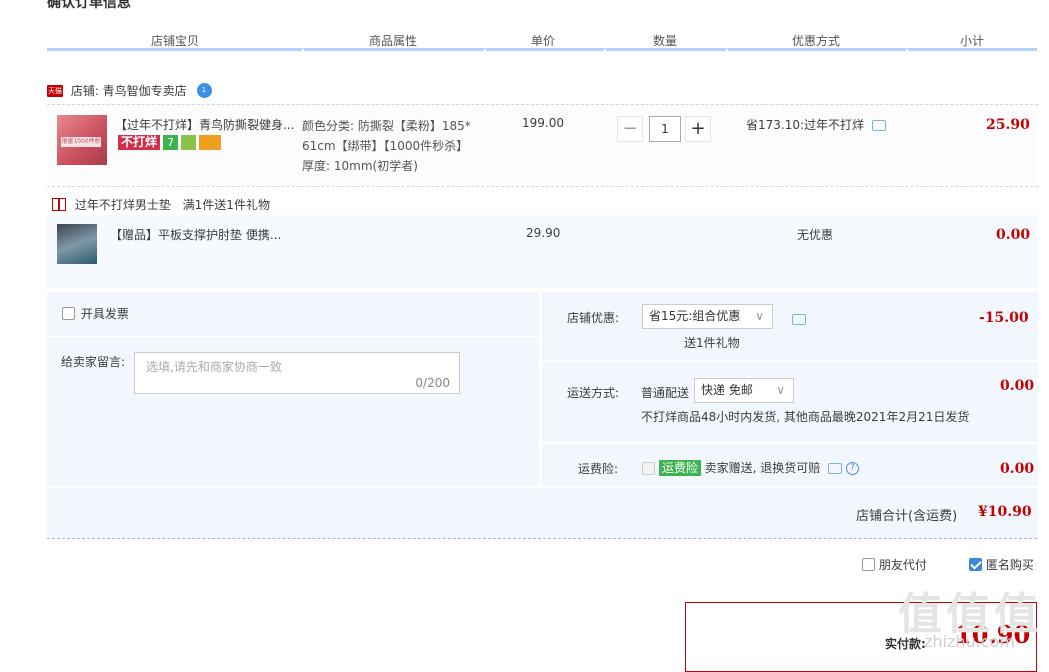 The image size is (1049, 672). I want to click on message-placeholder: 选填,请先和商家协商一致, so click(214, 367).